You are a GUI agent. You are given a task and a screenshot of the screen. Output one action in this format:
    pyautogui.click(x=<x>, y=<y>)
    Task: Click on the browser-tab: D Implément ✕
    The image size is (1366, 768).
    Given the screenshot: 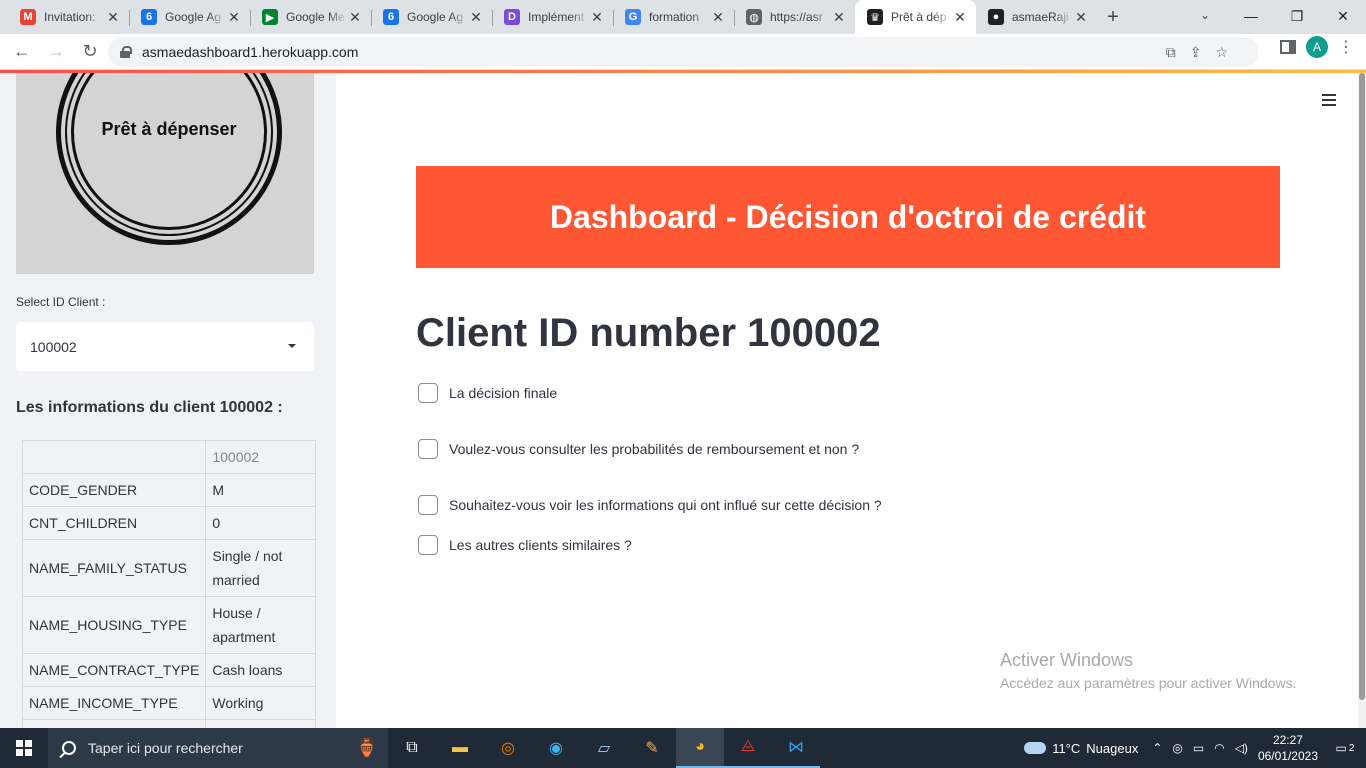 What is the action you would take?
    pyautogui.click(x=552, y=17)
    